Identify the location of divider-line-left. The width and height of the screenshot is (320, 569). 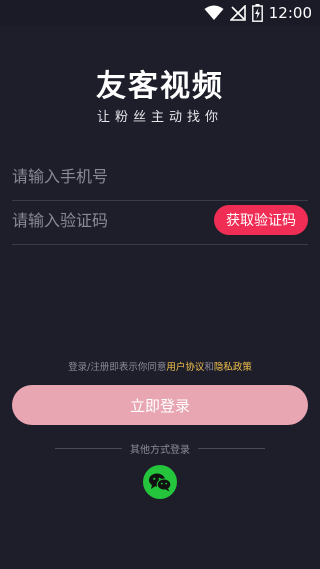
(88, 448).